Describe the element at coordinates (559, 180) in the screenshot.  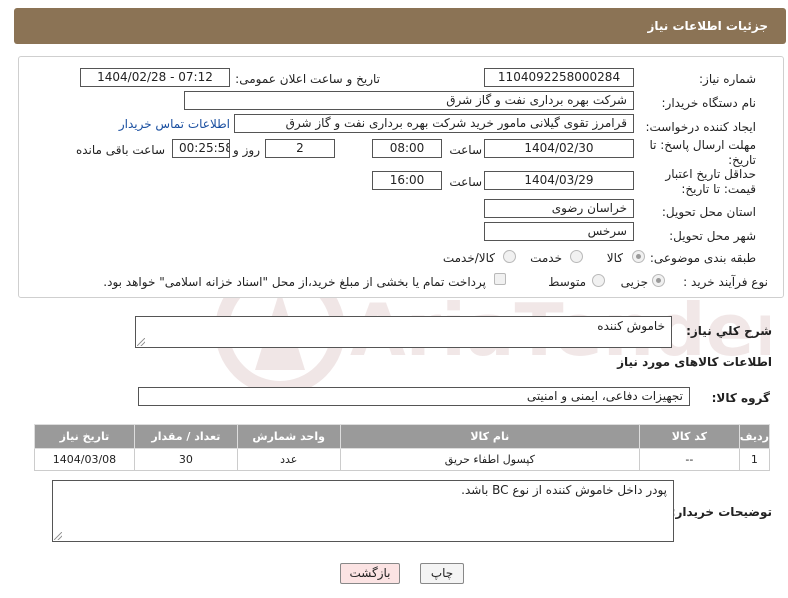
I see `price-date-field: 1404/03/29` at that location.